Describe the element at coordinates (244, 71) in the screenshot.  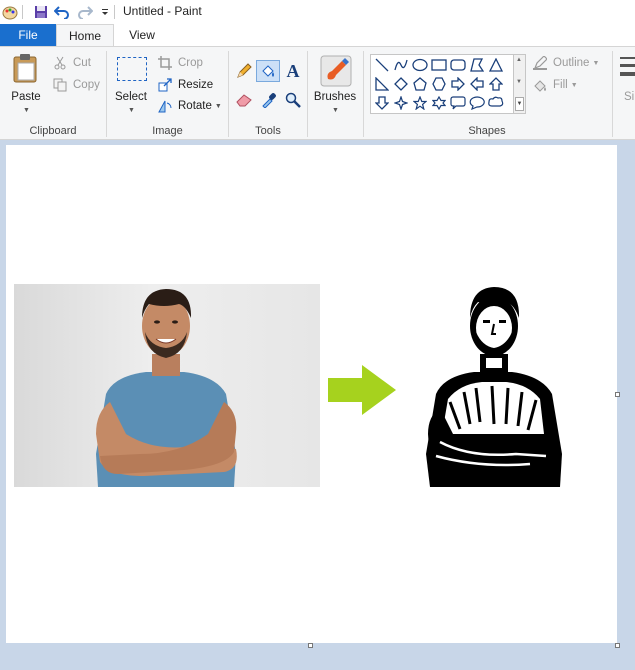
I see `pencil-icon` at that location.